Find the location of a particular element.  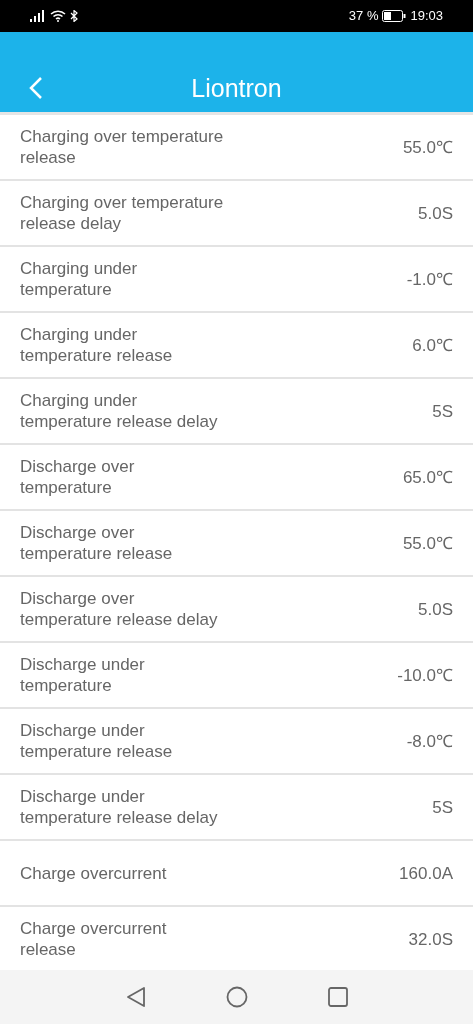

setting-label: Charging under temperature release delay is located at coordinates (119, 411).